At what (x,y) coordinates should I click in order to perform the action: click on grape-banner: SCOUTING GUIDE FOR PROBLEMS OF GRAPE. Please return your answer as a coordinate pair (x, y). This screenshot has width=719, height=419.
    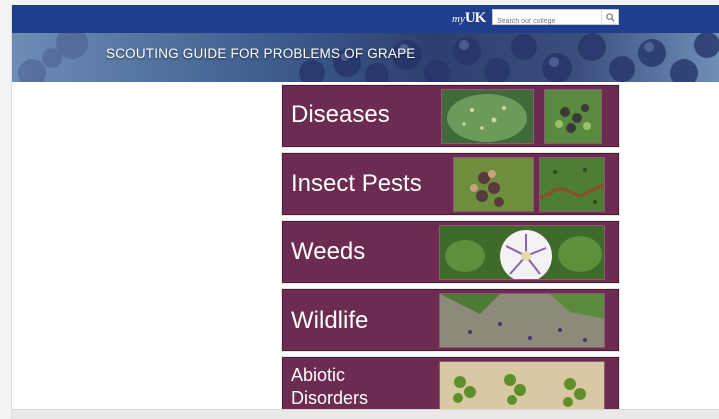
    Looking at the image, I should click on (365, 57).